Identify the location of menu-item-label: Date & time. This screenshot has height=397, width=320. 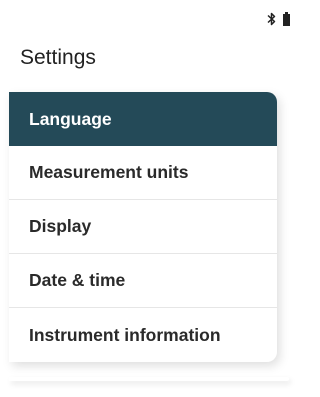
(77, 280).